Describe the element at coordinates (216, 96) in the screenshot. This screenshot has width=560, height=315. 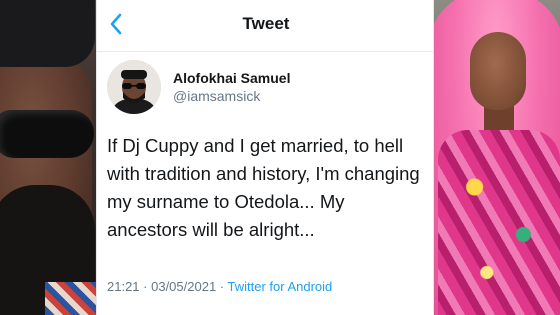
I see `author-handle: @iamsamsick` at that location.